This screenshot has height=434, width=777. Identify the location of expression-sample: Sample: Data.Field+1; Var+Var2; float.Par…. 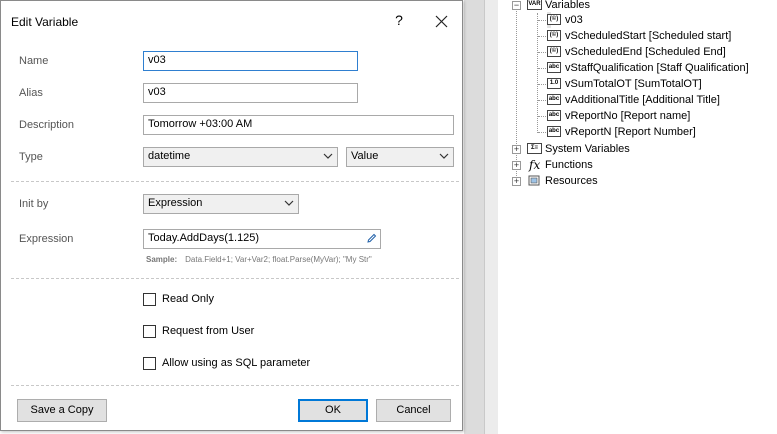
(259, 259).